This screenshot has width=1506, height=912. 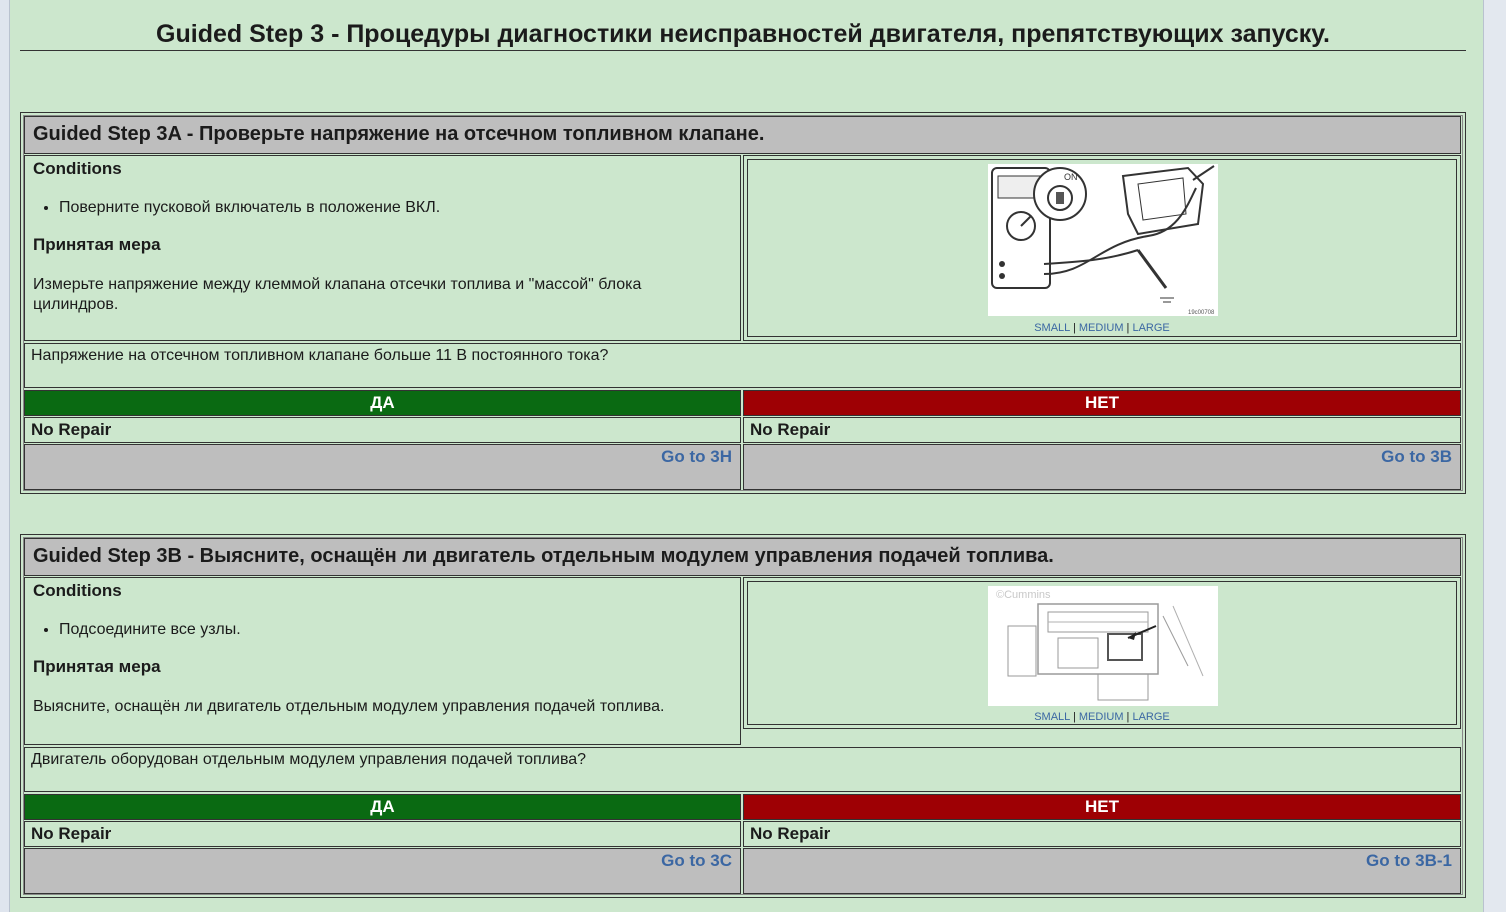 I want to click on svg-text: ON, so click(x=1071, y=177).